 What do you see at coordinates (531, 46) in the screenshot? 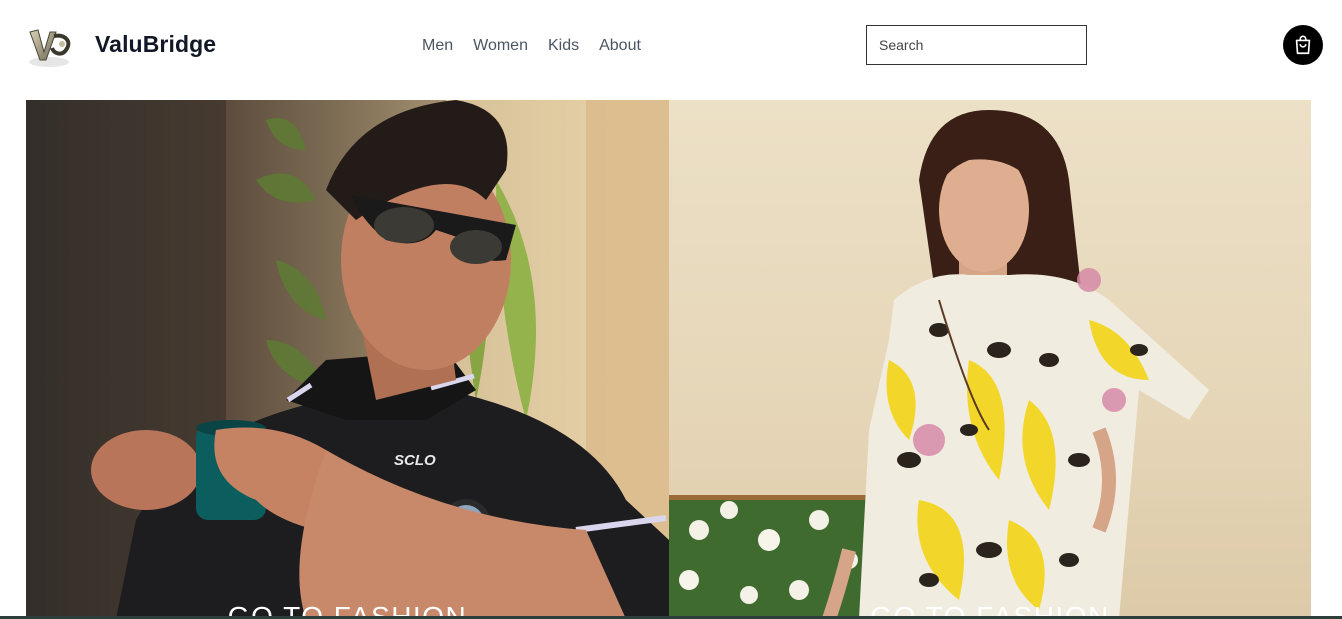
I see `main-nav: Men Women Kids About` at bounding box center [531, 46].